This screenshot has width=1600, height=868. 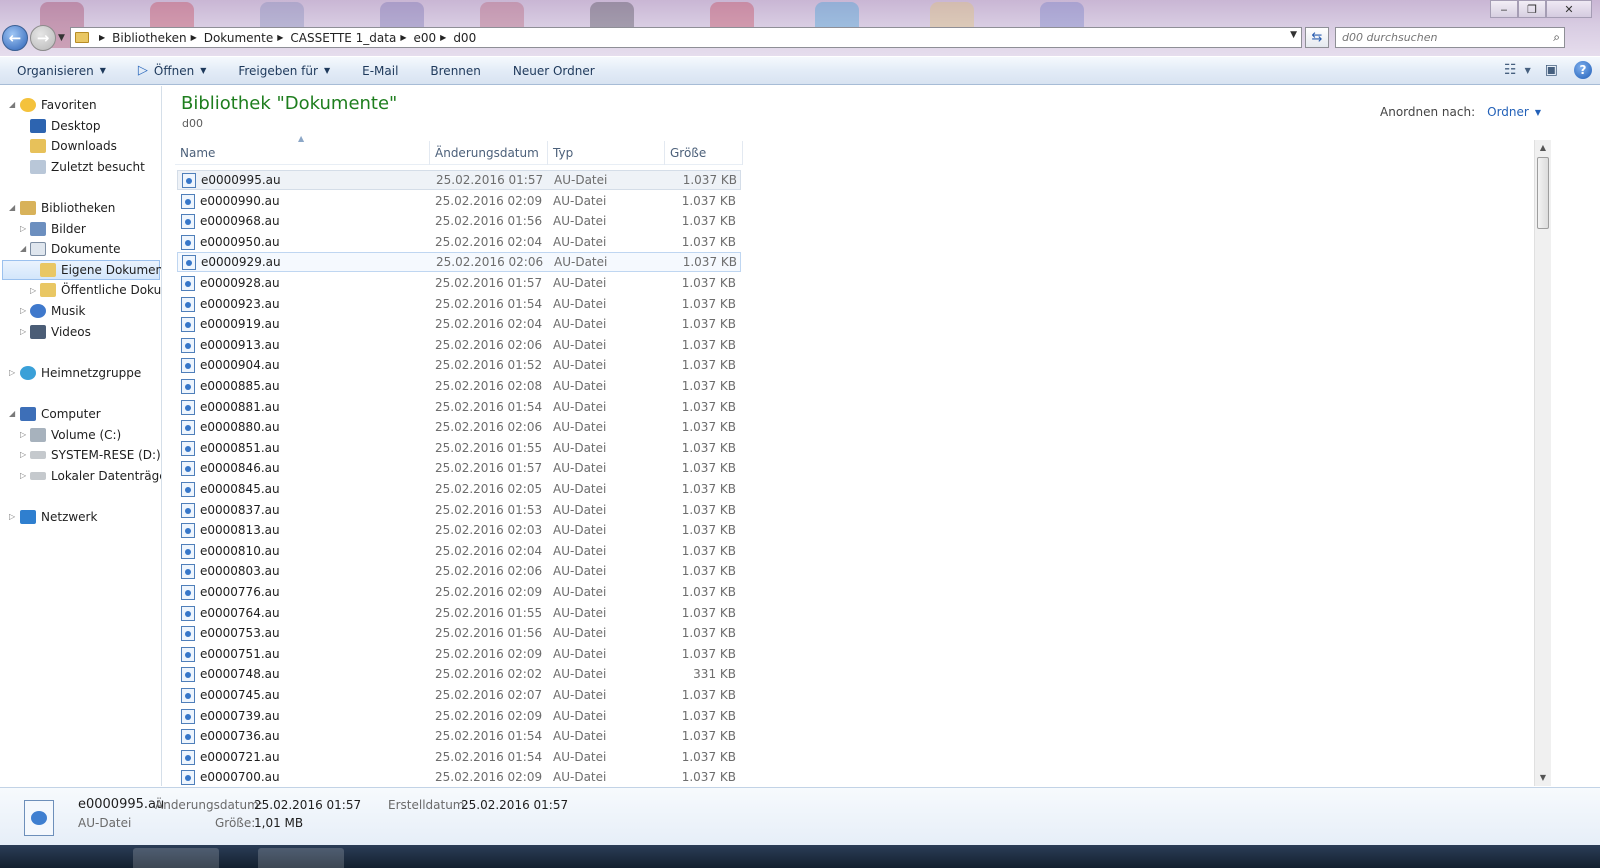 What do you see at coordinates (67, 208) in the screenshot?
I see `nav-item-libraries: Bibliotheken` at bounding box center [67, 208].